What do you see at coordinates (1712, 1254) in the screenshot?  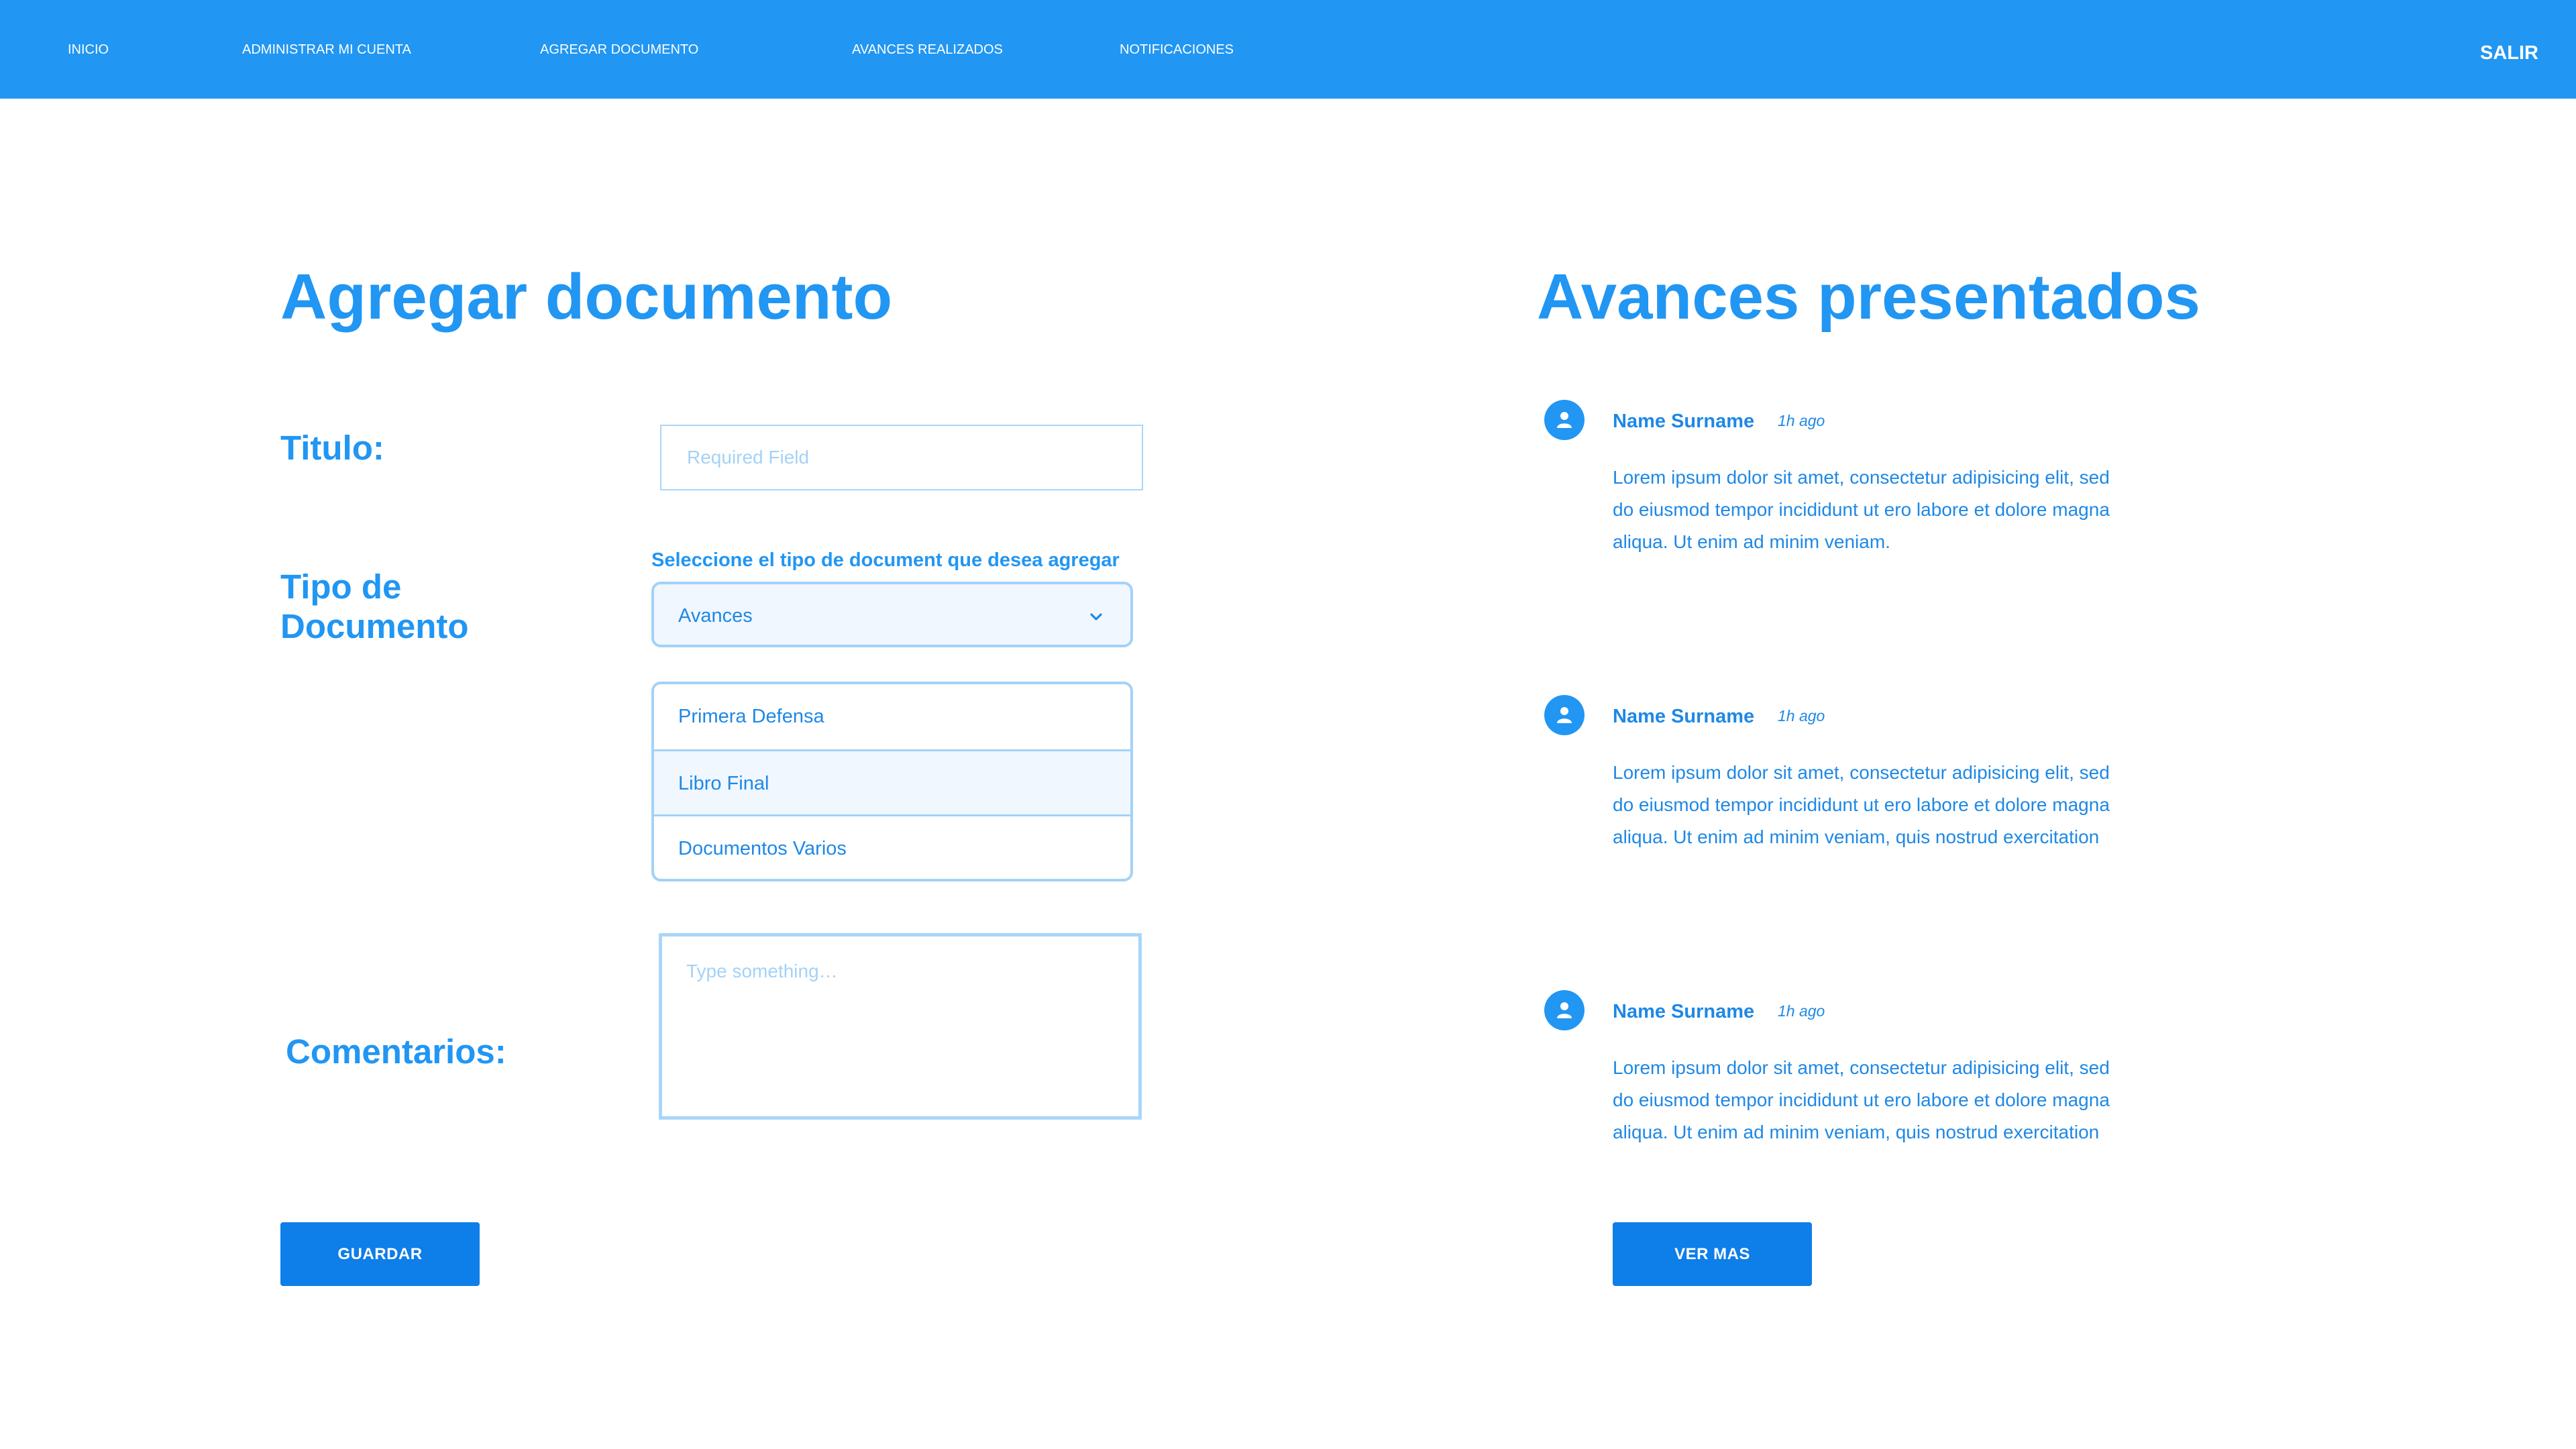 I see `ver-mas-button: VER MAS` at bounding box center [1712, 1254].